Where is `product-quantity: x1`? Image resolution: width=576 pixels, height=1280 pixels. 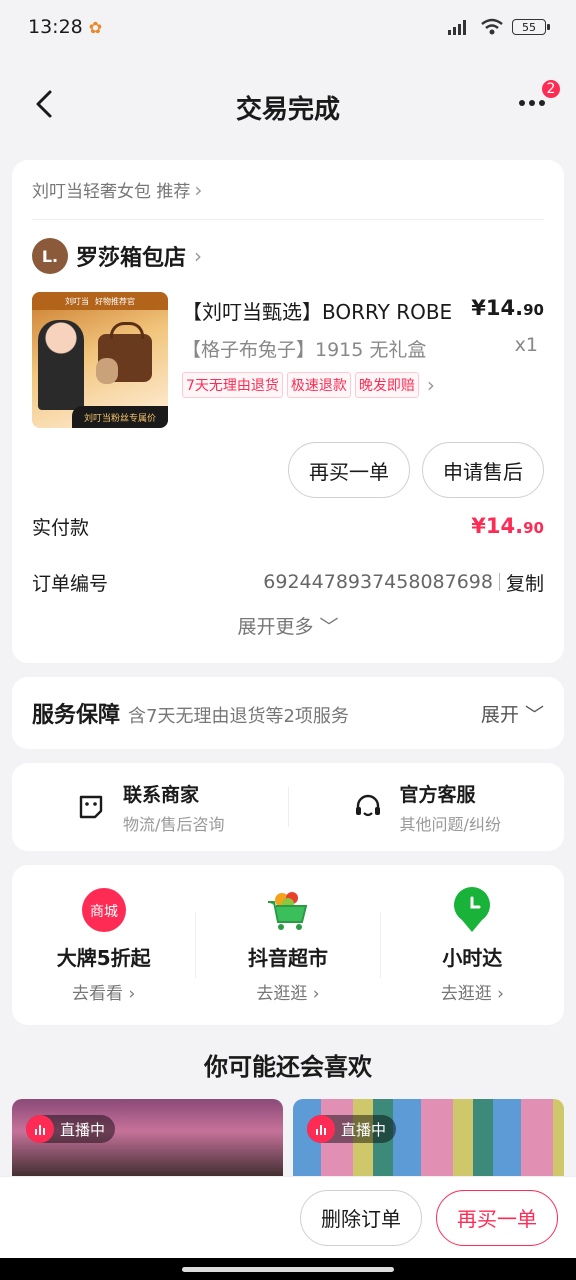 product-quantity: x1 is located at coordinates (526, 345).